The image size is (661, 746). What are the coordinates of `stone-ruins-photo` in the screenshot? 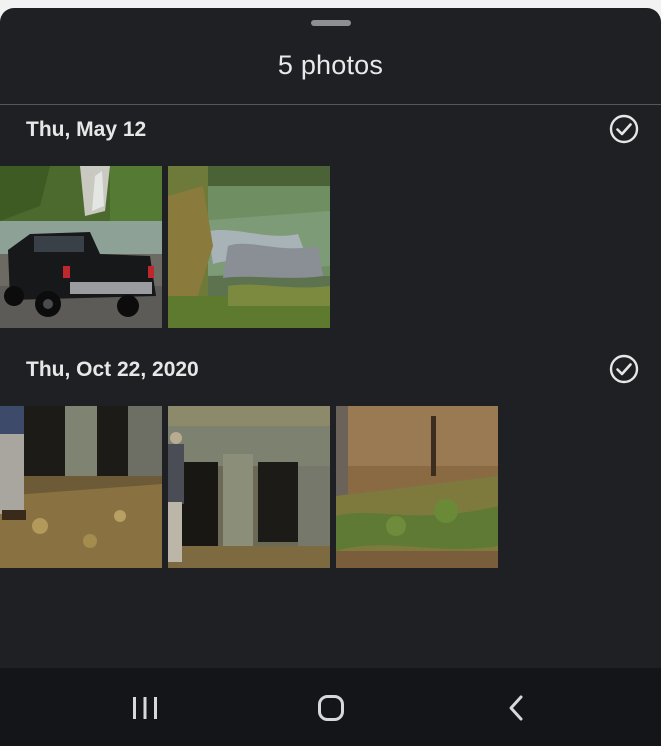 It's located at (249, 487).